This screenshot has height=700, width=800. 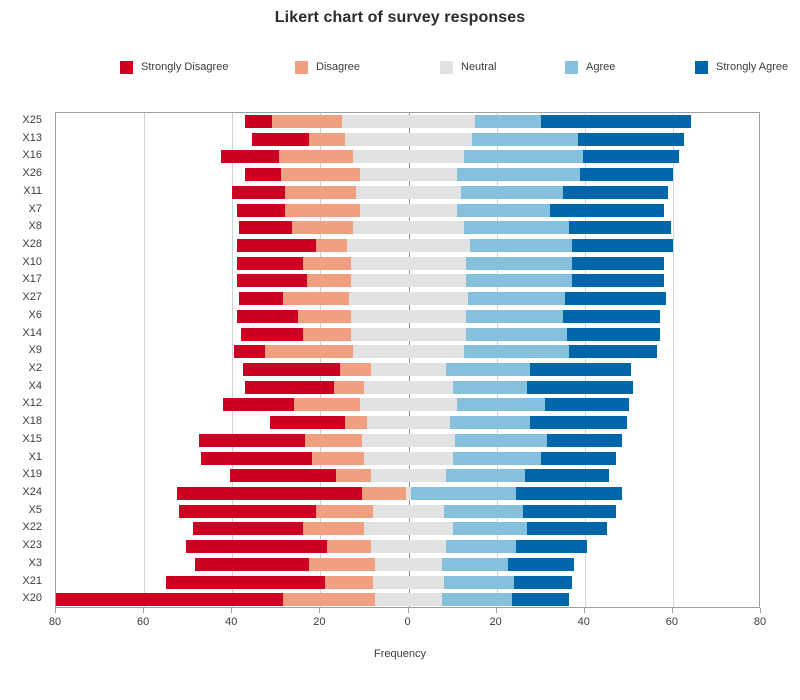 I want to click on legend-item-strongly-disagree: Strongly Disagree, so click(x=174, y=67).